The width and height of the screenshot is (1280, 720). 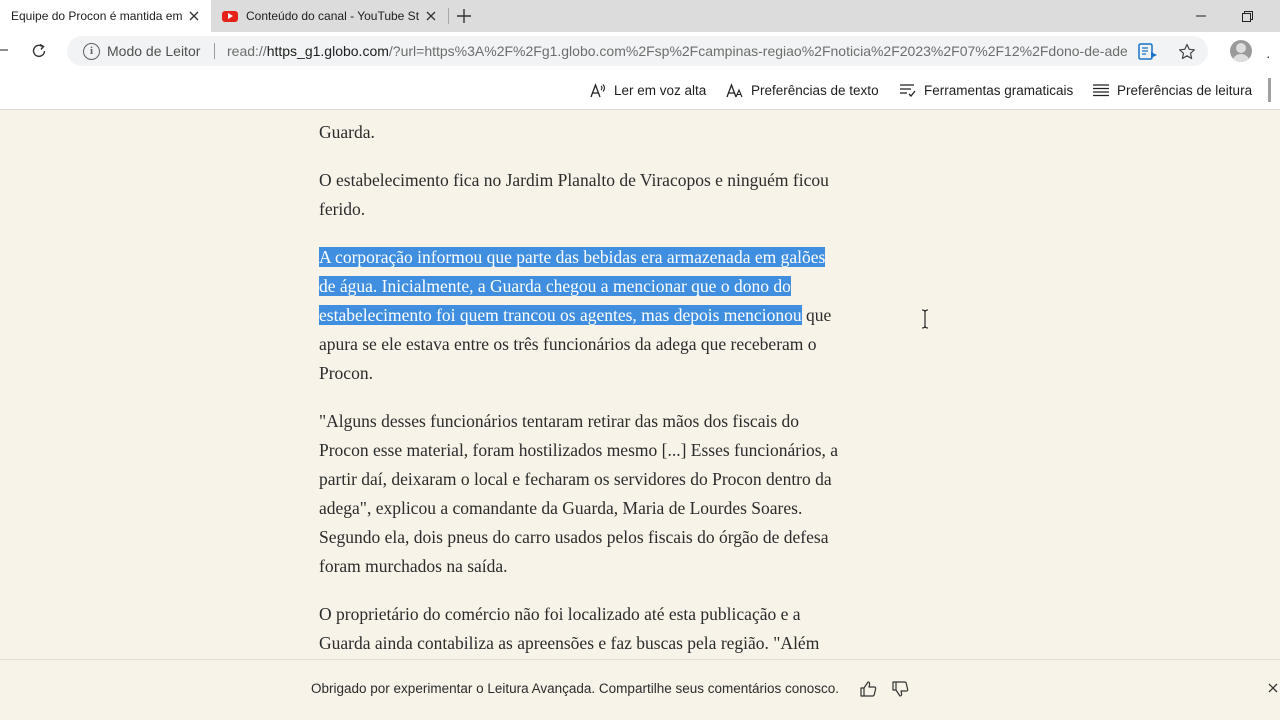 What do you see at coordinates (639, 129) in the screenshot?
I see `paragraph: Guarda.` at bounding box center [639, 129].